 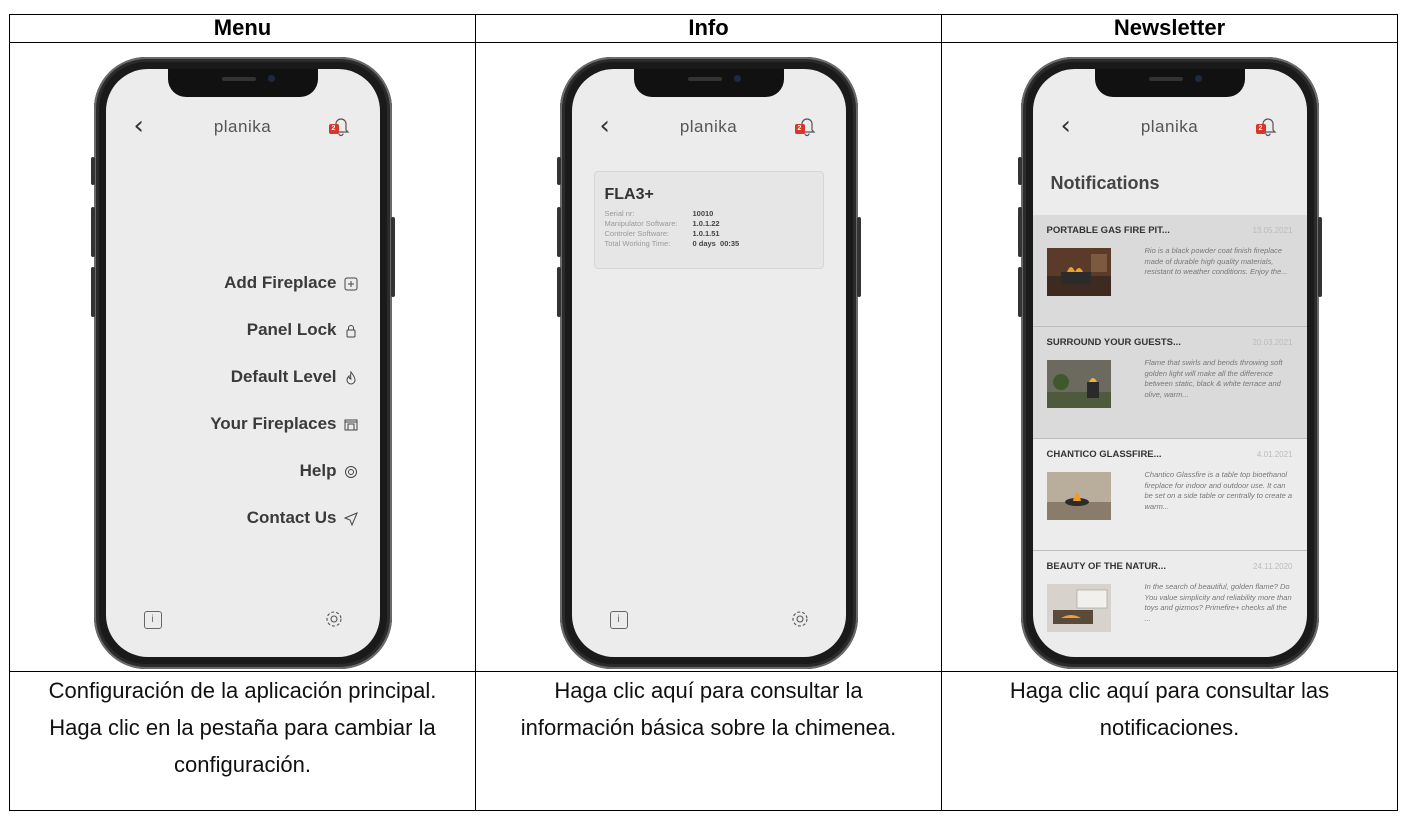 What do you see at coordinates (350, 518) in the screenshot?
I see `send-icon` at bounding box center [350, 518].